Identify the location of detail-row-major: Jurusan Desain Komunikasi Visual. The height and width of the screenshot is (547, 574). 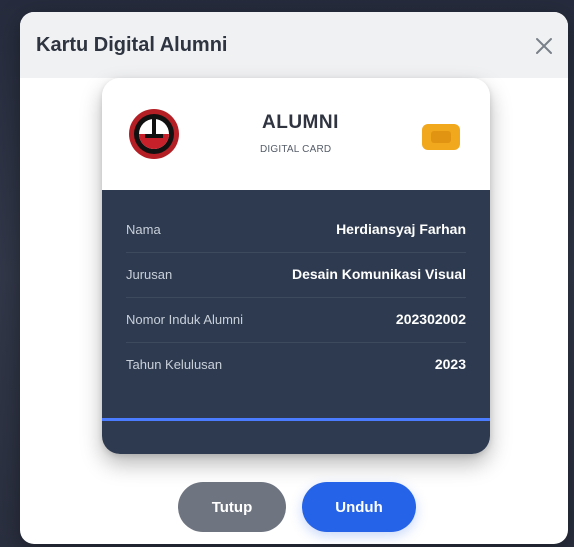
(296, 275).